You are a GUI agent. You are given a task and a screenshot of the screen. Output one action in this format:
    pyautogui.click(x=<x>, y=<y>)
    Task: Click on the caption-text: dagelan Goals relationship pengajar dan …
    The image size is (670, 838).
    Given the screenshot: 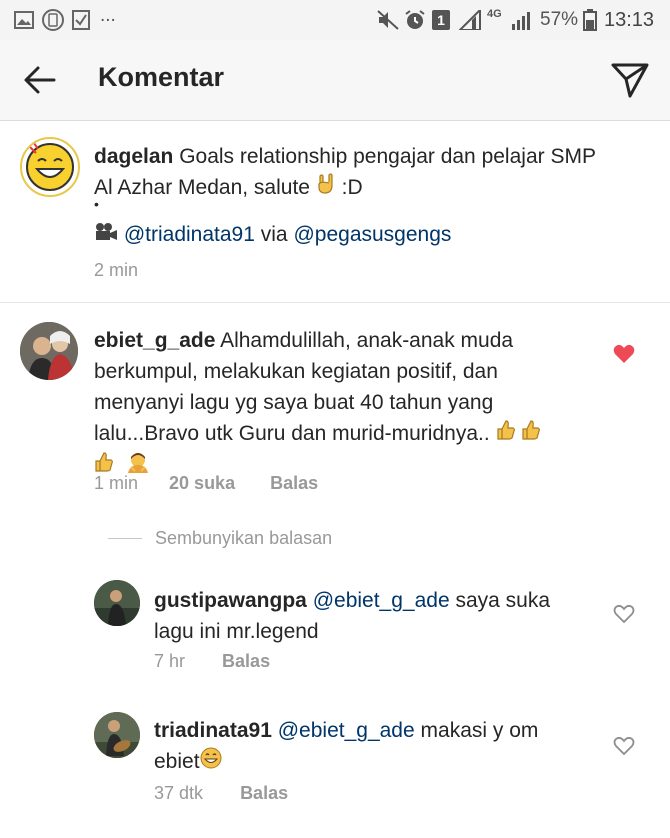 What is the action you would take?
    pyautogui.click(x=354, y=172)
    